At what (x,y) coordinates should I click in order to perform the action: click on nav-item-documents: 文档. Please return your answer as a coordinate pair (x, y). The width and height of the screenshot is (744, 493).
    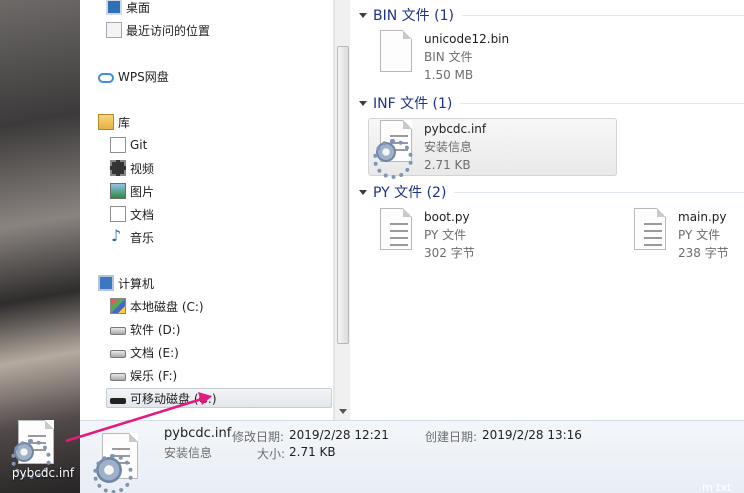
    Looking at the image, I should click on (132, 214).